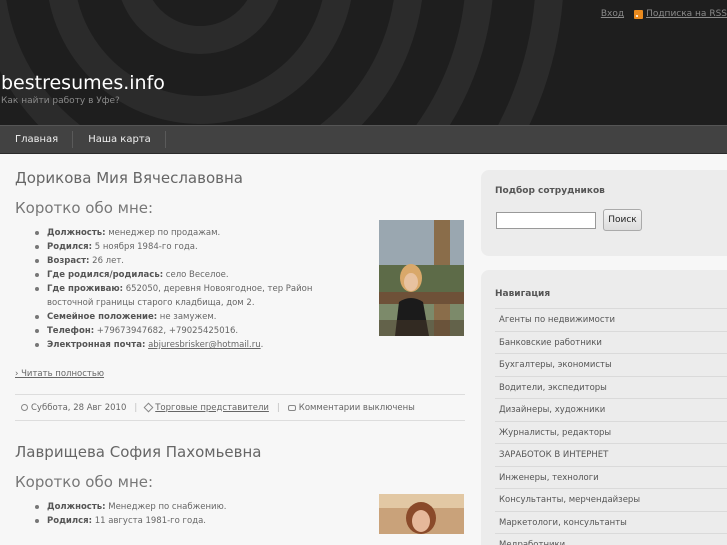  I want to click on search-widget-title: Подбор сотрудников, so click(550, 191).